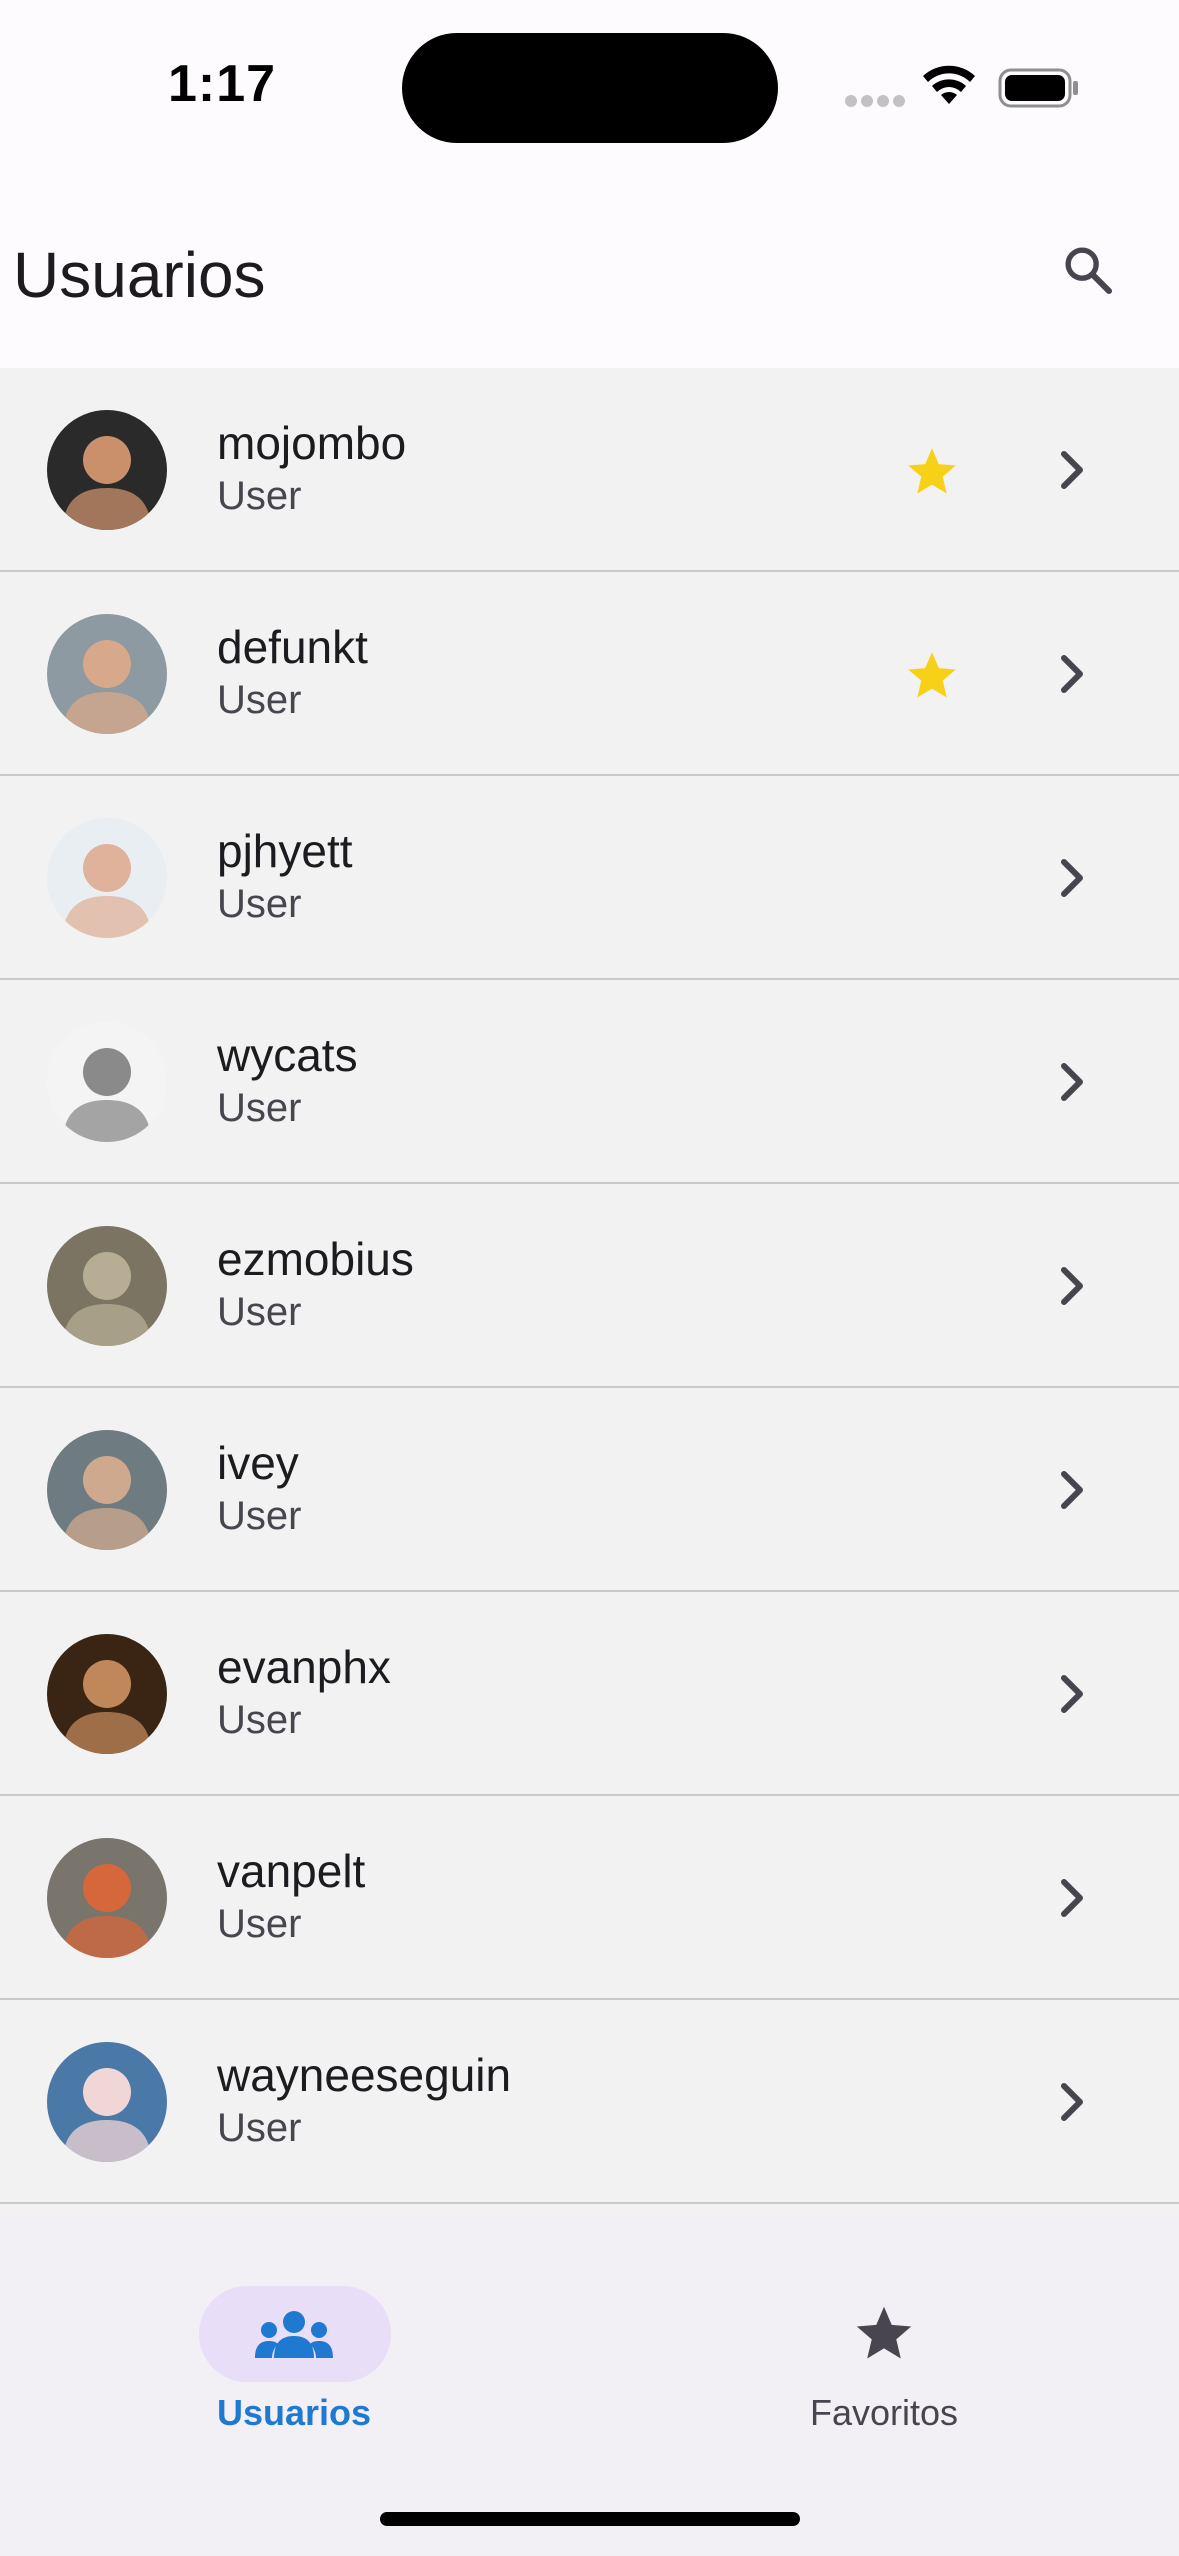 Image resolution: width=1179 pixels, height=2556 pixels. I want to click on search-icon, so click(1089, 271).